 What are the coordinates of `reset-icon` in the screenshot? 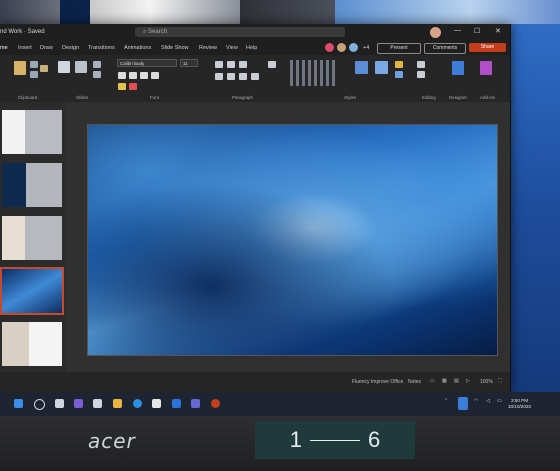 It's located at (97, 74).